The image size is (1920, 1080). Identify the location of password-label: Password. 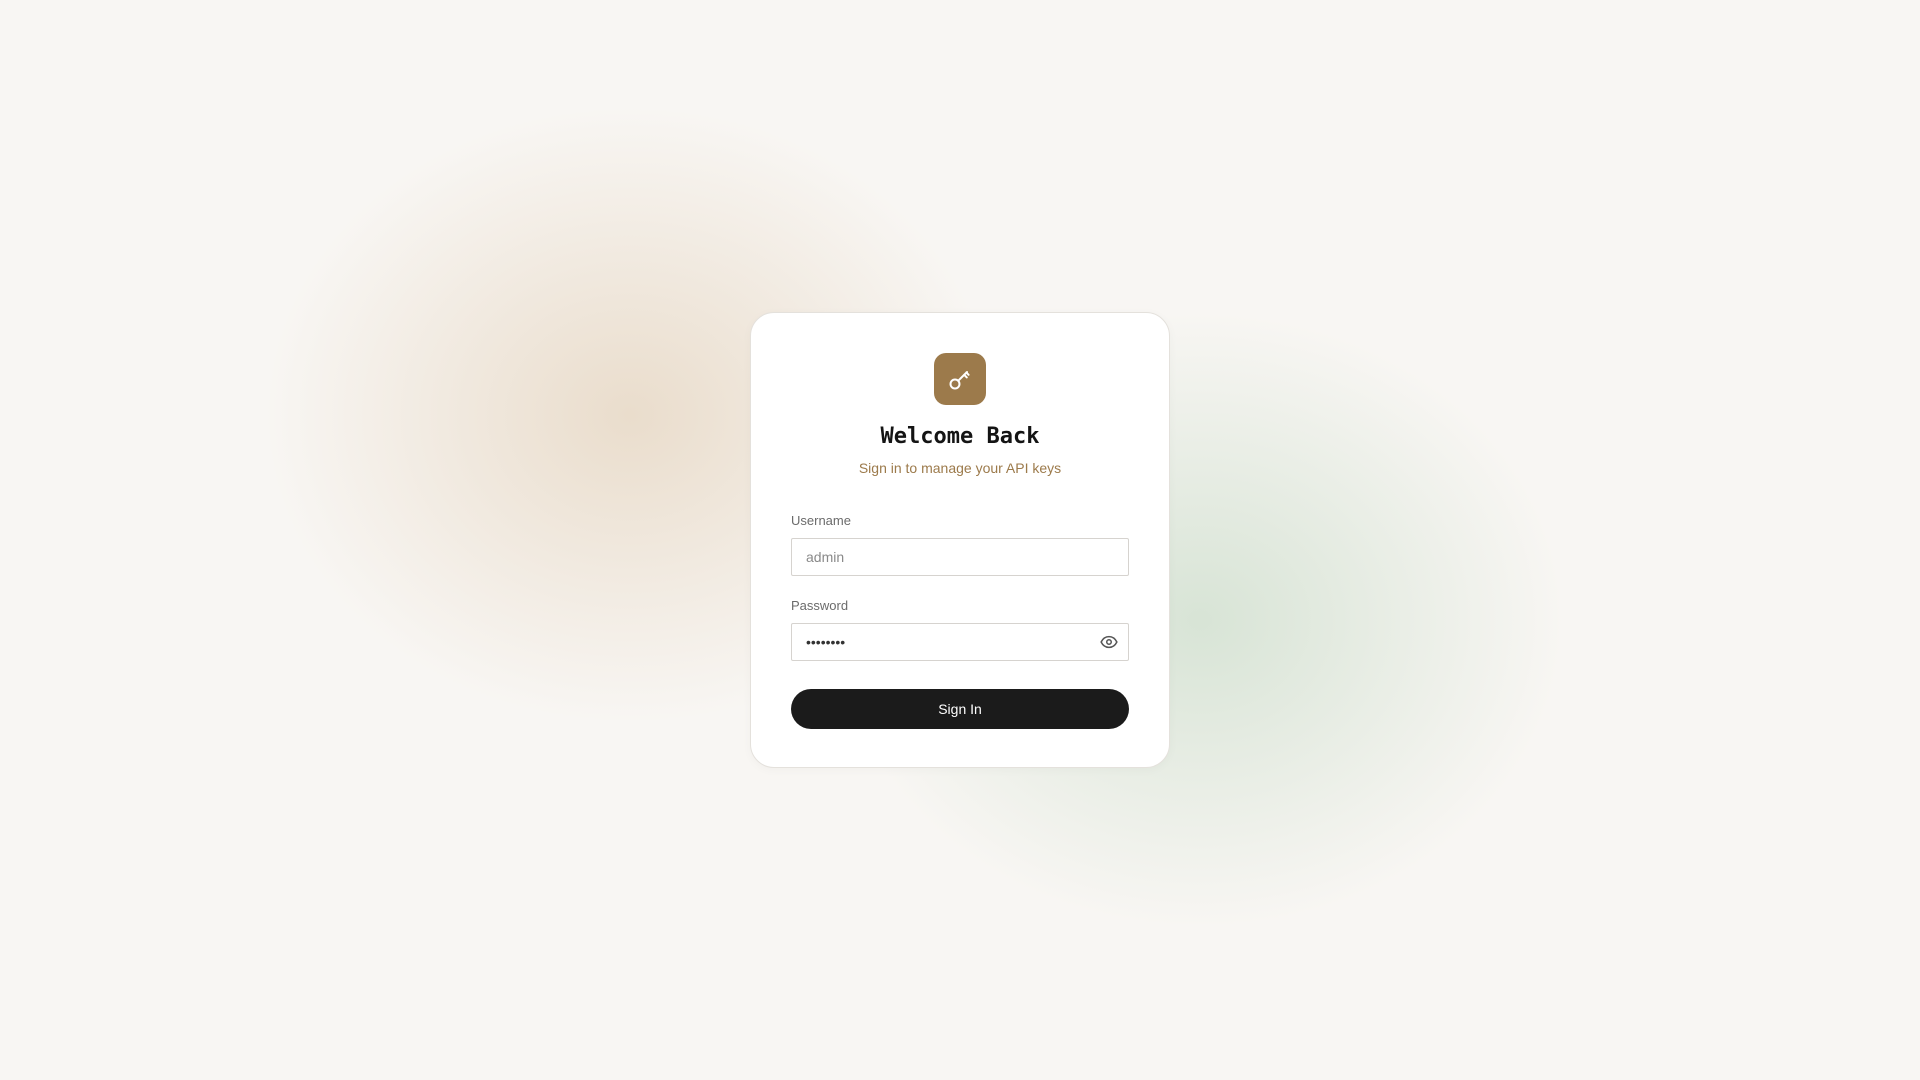
(820, 605).